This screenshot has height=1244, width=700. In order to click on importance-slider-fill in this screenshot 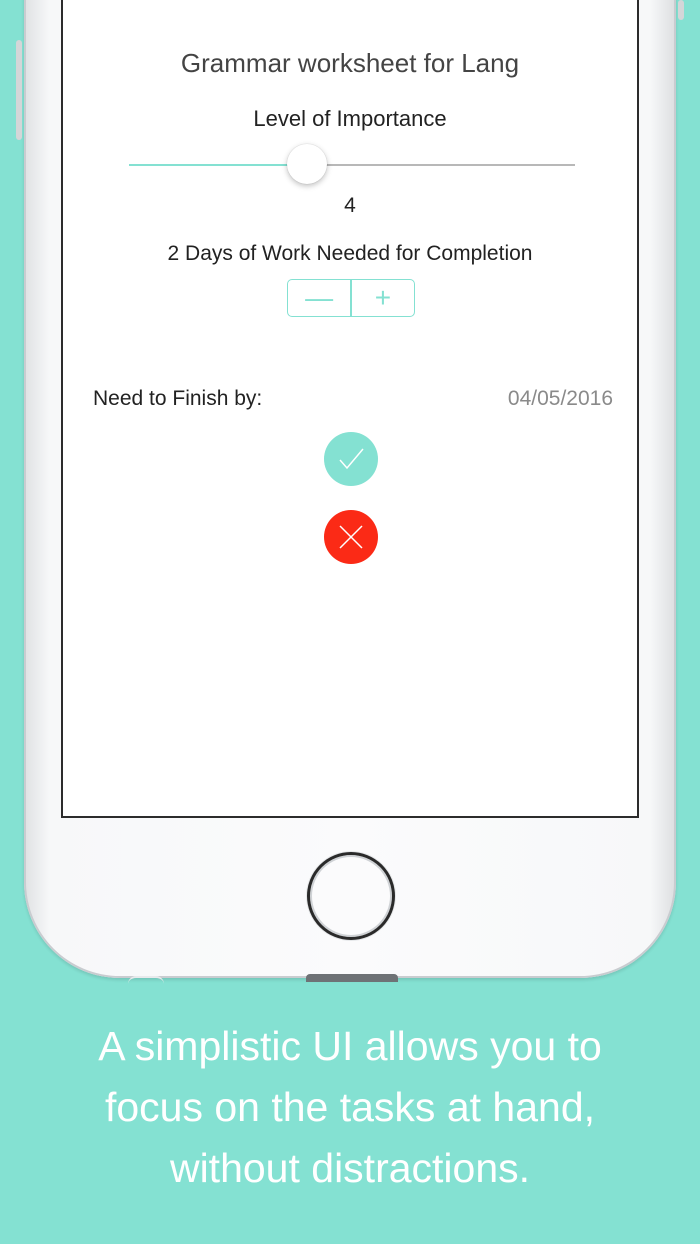, I will do `click(218, 165)`.